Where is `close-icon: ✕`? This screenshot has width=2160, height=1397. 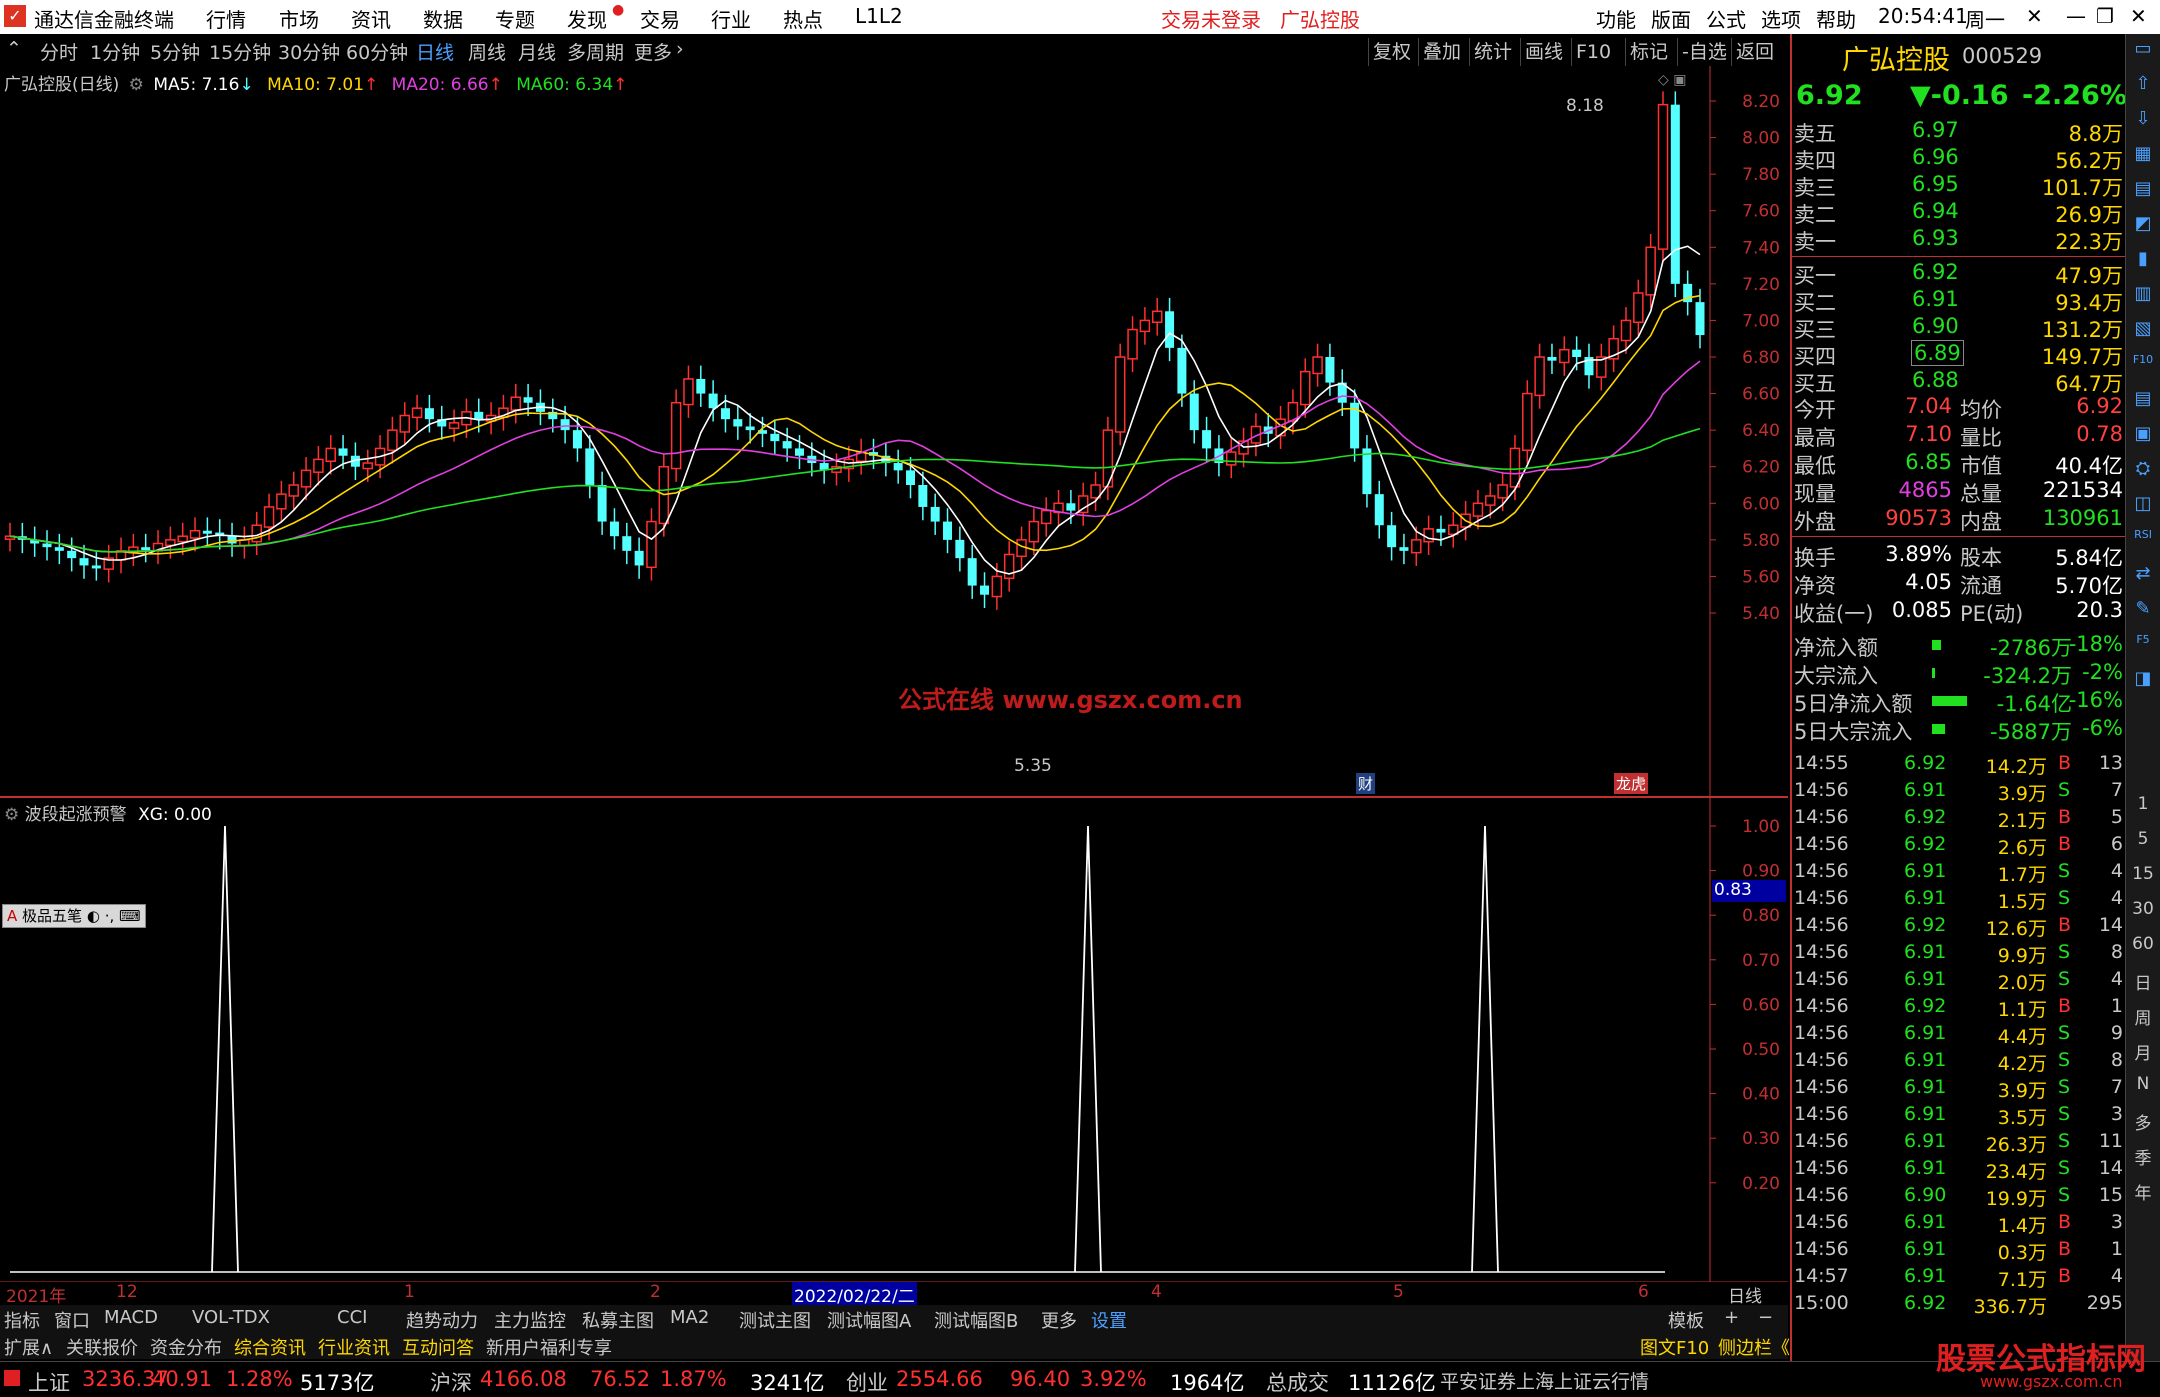
close-icon: ✕ is located at coordinates (2138, 16).